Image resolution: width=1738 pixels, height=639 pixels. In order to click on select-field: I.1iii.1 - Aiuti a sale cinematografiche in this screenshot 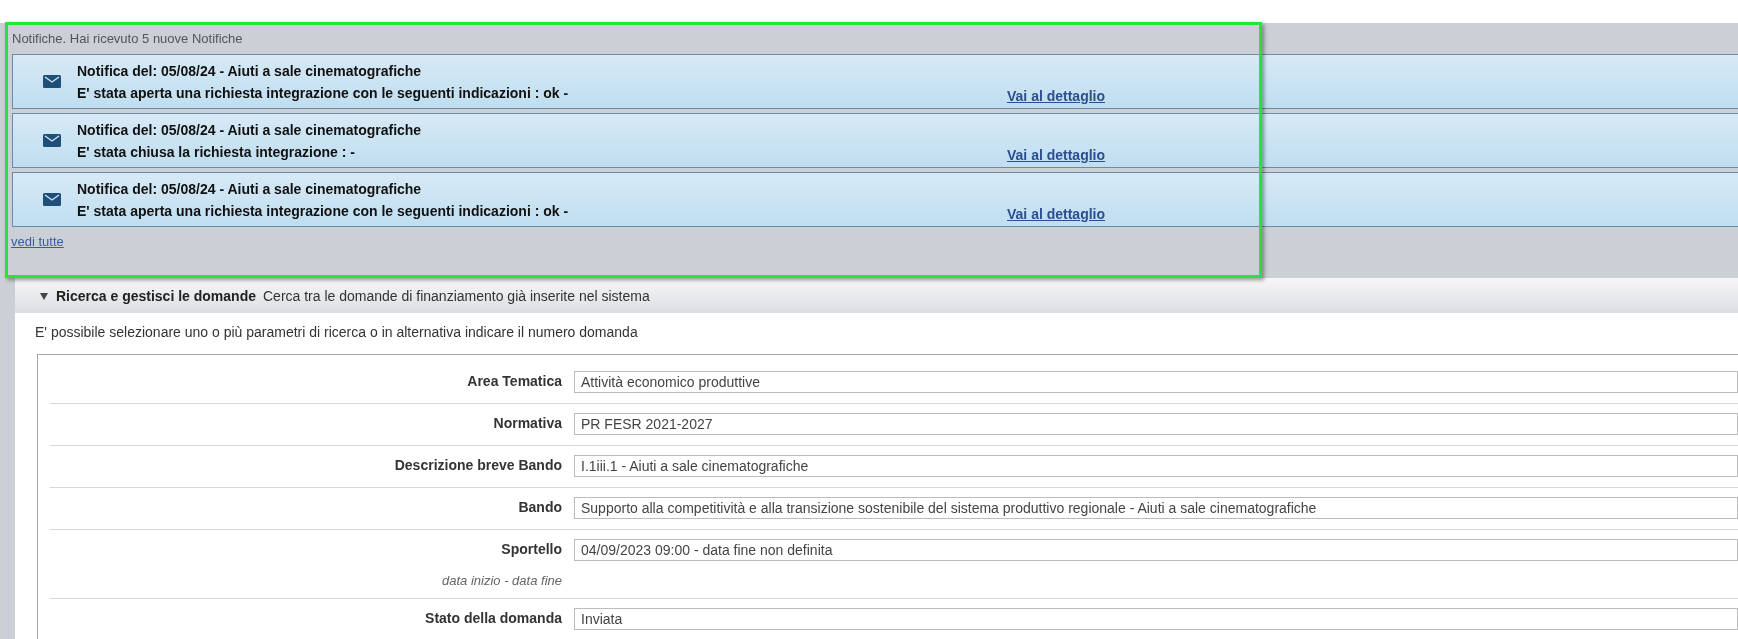, I will do `click(1156, 466)`.